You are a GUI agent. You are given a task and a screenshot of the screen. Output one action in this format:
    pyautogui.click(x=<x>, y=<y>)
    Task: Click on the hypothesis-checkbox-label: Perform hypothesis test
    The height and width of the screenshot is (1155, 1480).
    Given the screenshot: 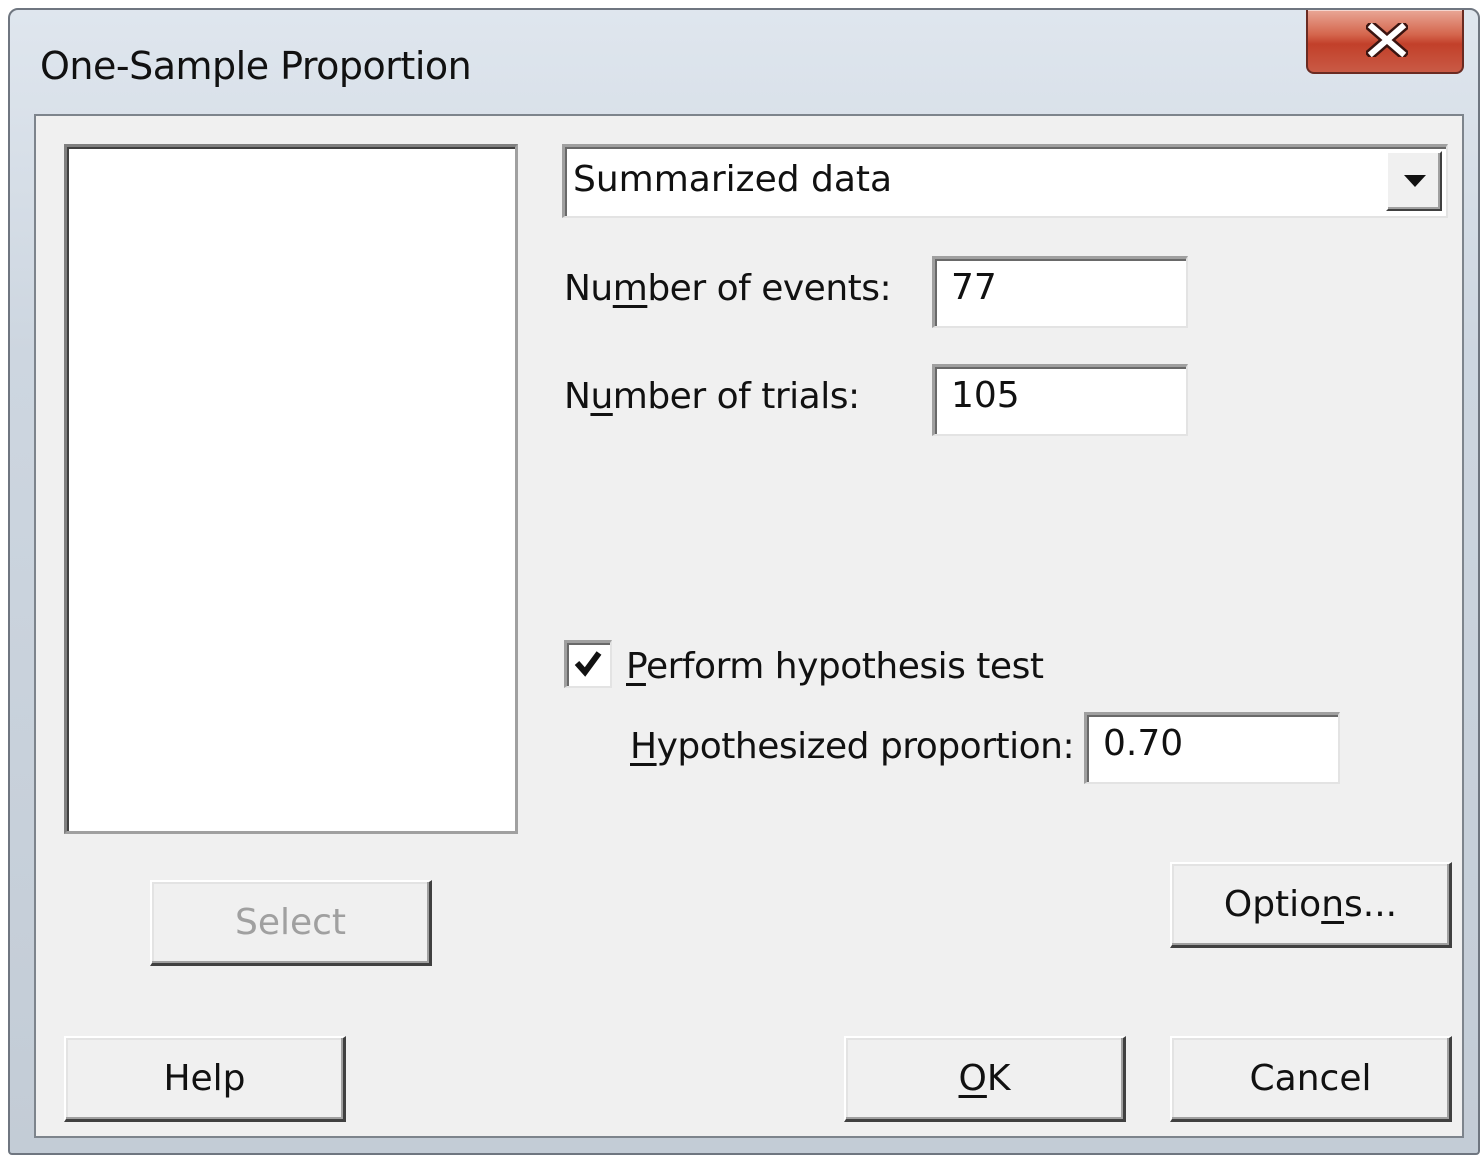 What is the action you would take?
    pyautogui.click(x=835, y=666)
    